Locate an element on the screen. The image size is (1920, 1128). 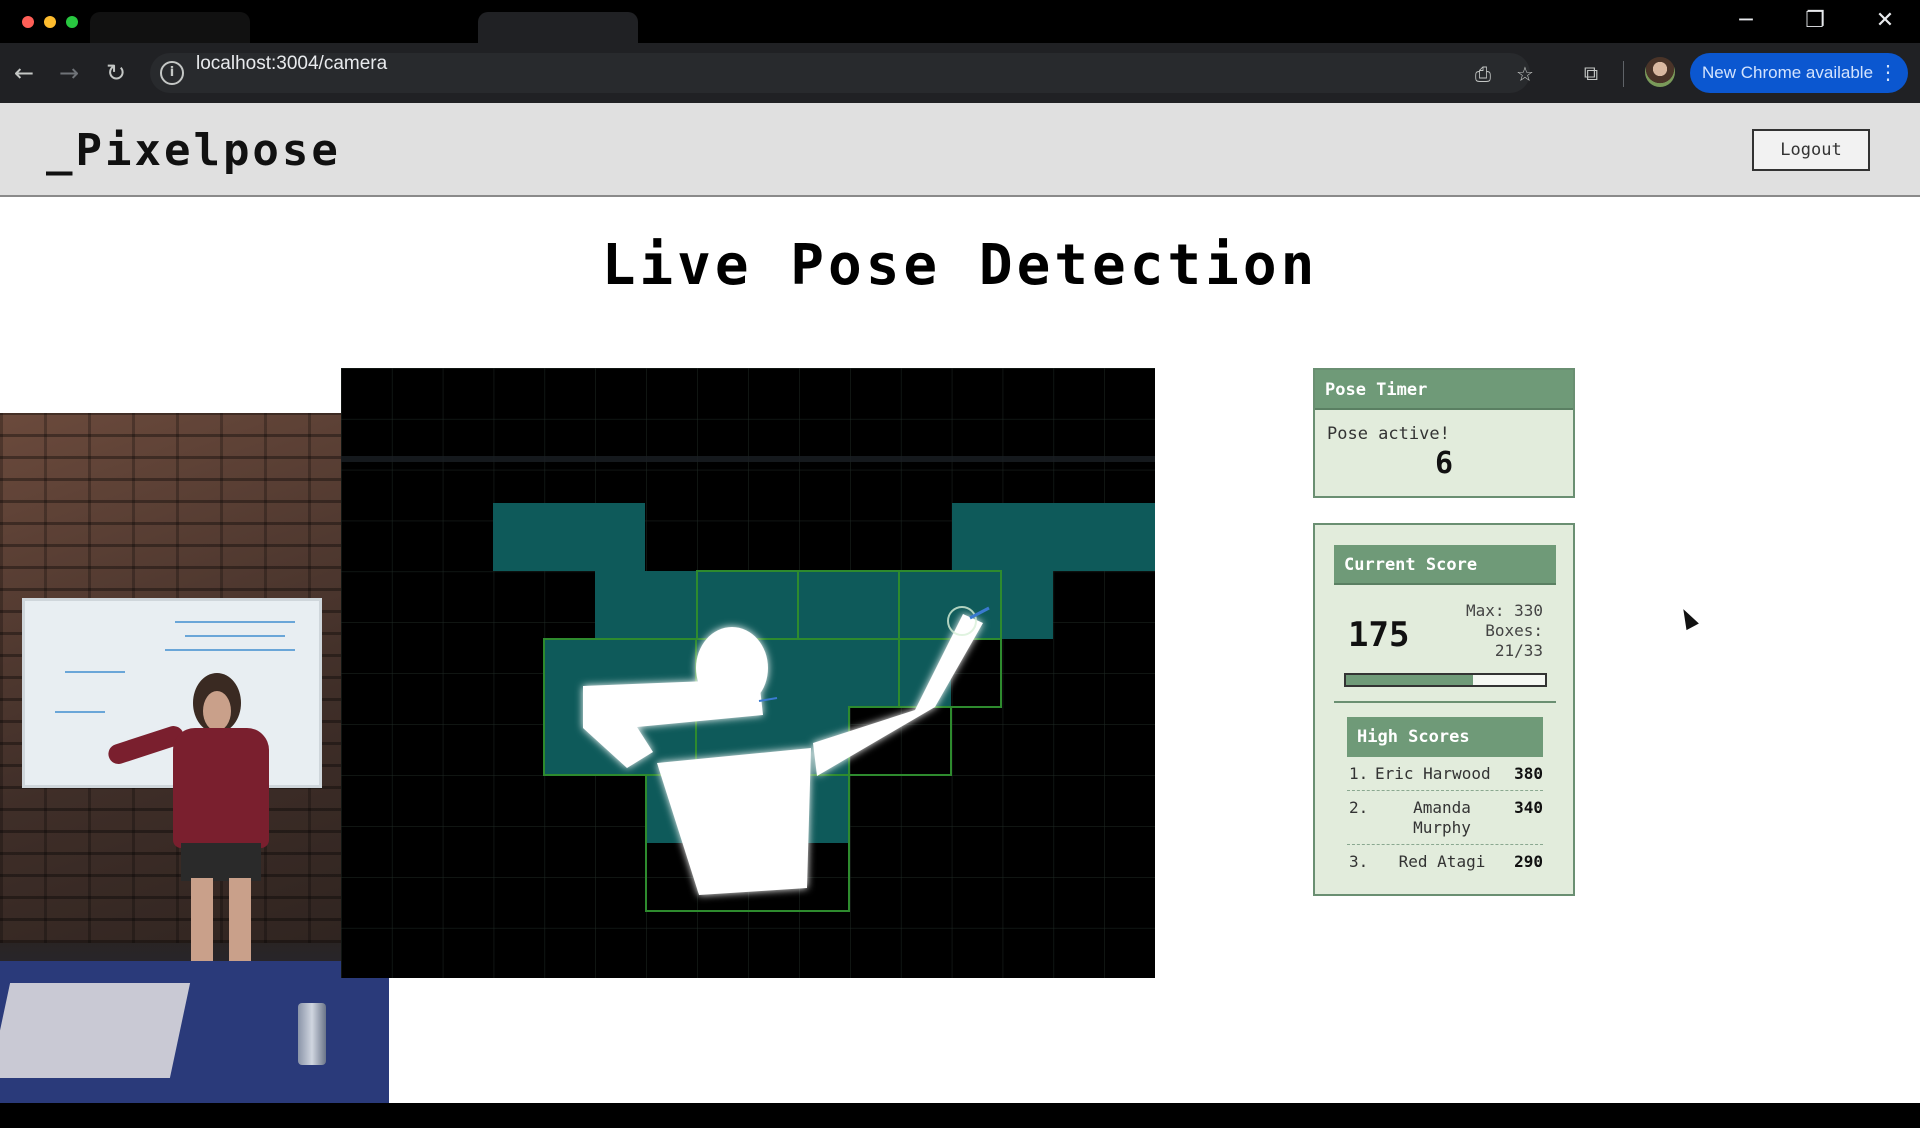
high-score-name: Eric Harwood is located at coordinates (1433, 773).